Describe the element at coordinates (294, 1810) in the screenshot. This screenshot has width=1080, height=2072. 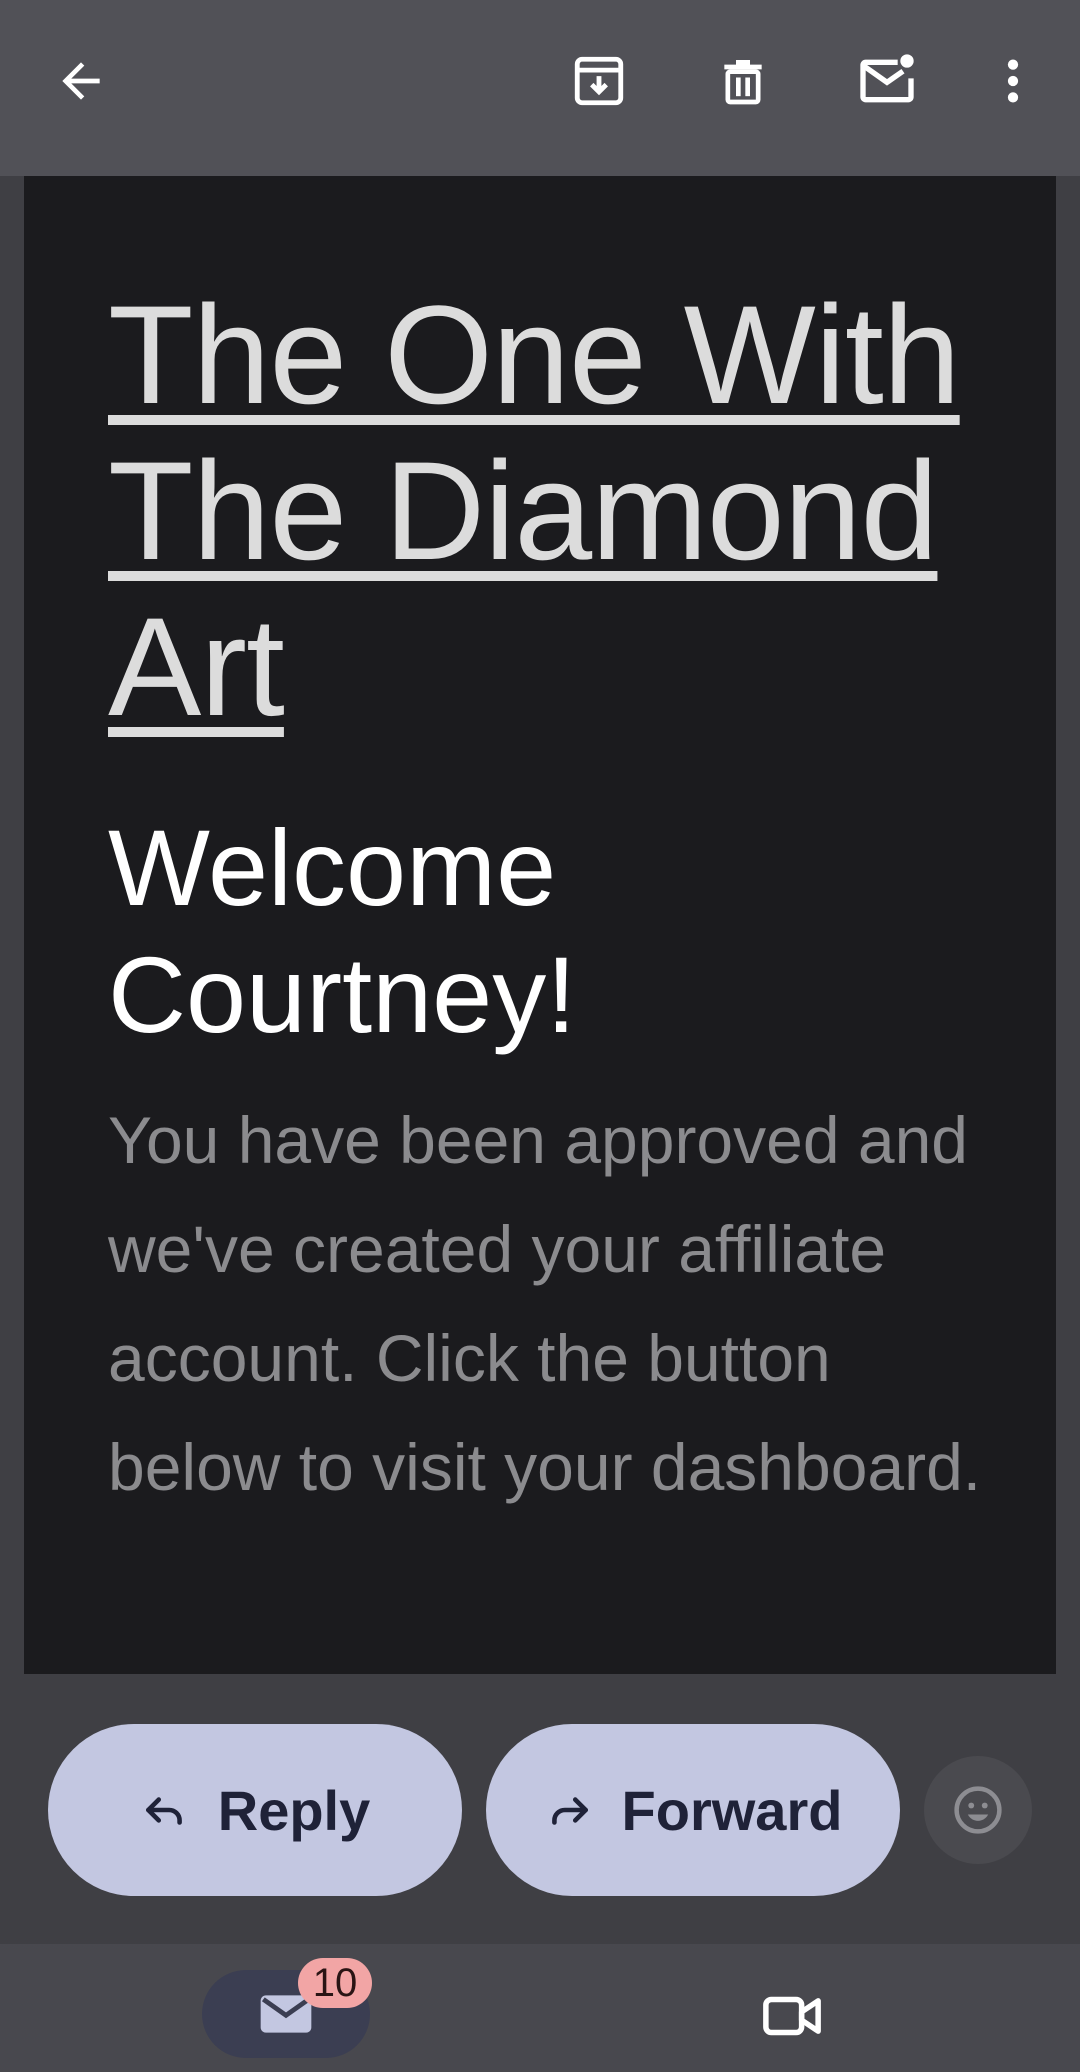
I see `reply-label: Reply` at that location.